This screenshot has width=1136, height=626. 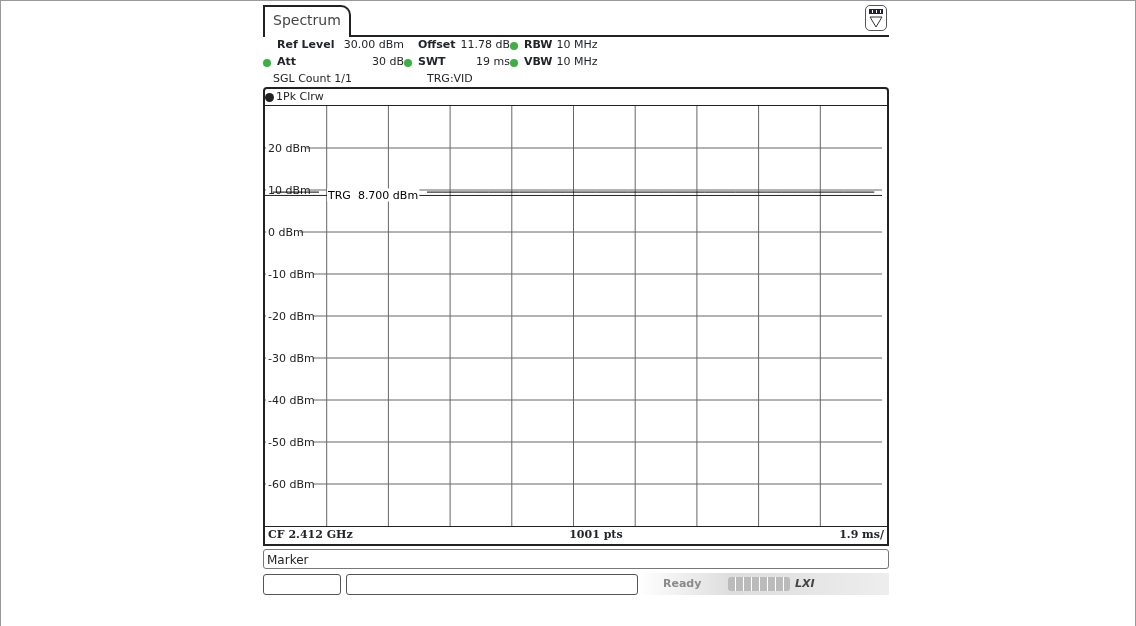 What do you see at coordinates (450, 79) in the screenshot?
I see `status-text: TRG:VID` at bounding box center [450, 79].